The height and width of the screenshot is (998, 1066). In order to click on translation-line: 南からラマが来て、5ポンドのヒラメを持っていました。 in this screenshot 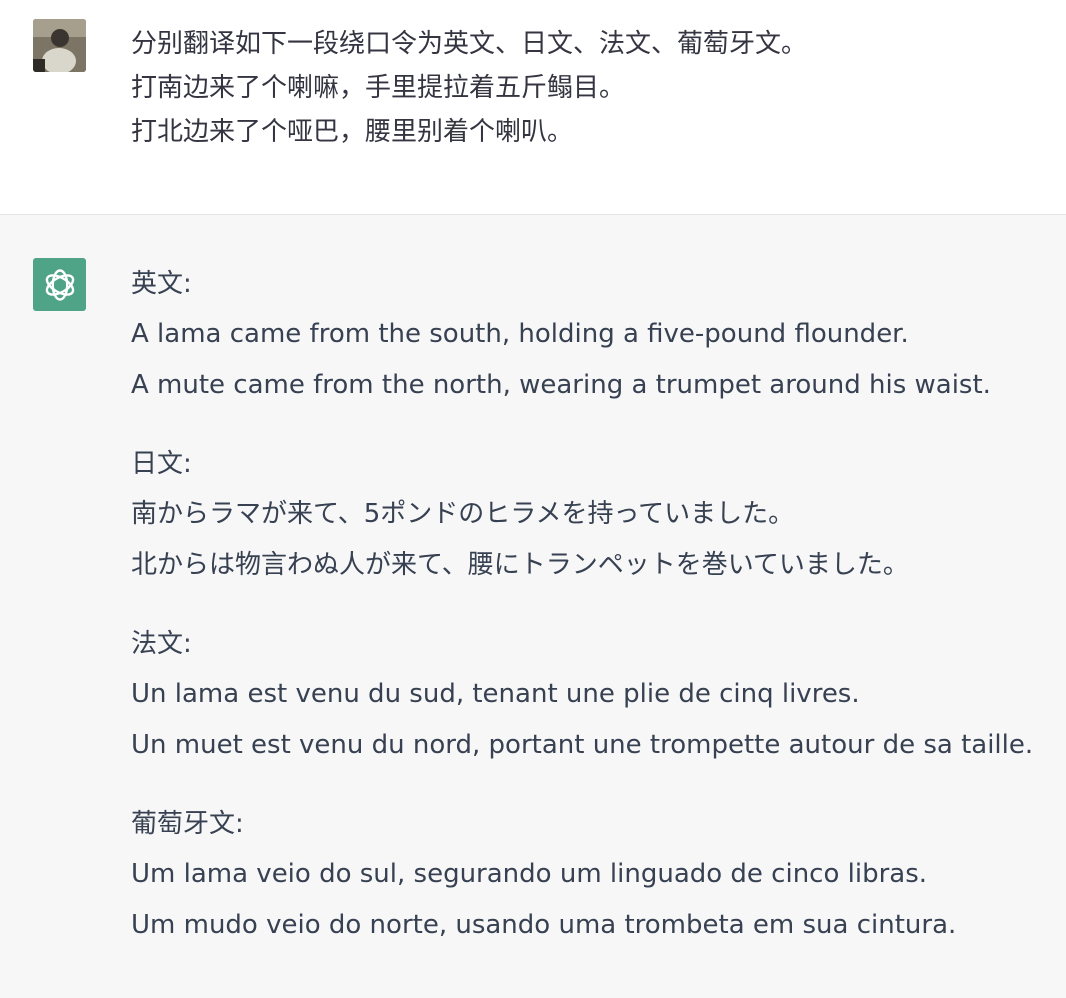, I will do `click(463, 514)`.